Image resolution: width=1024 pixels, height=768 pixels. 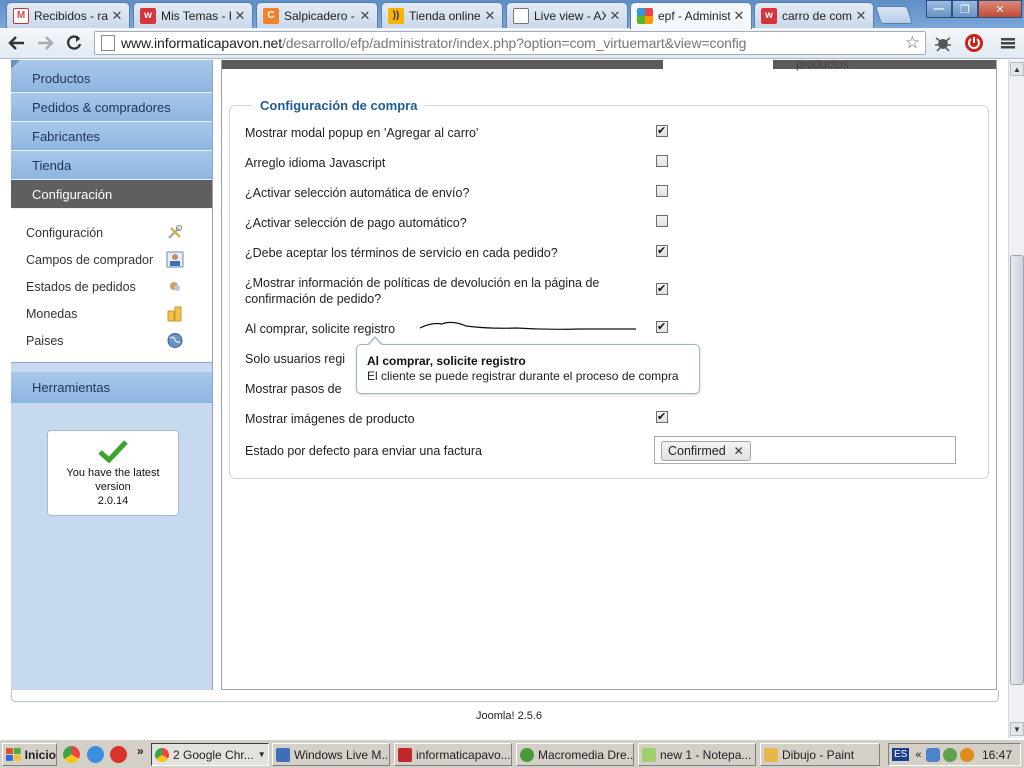 What do you see at coordinates (52, 313) in the screenshot?
I see `submenu-label: Monedas` at bounding box center [52, 313].